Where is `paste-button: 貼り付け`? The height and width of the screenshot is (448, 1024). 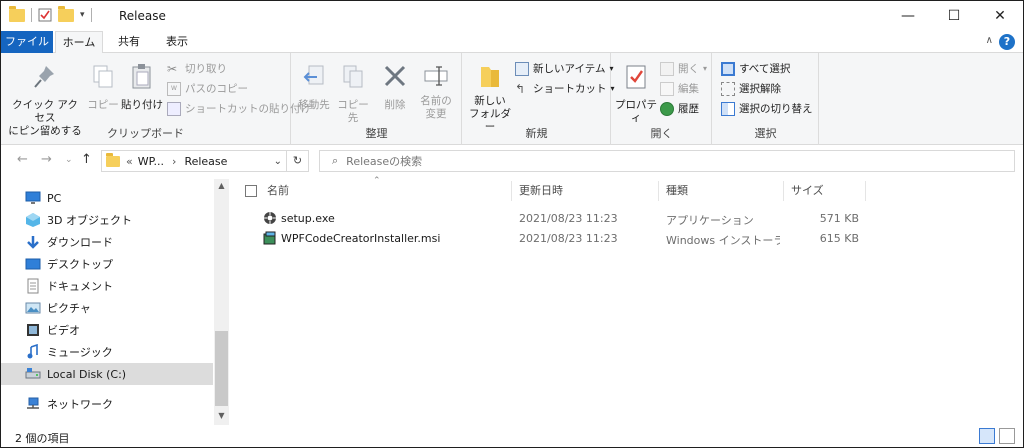 paste-button: 貼り付け is located at coordinates (142, 85).